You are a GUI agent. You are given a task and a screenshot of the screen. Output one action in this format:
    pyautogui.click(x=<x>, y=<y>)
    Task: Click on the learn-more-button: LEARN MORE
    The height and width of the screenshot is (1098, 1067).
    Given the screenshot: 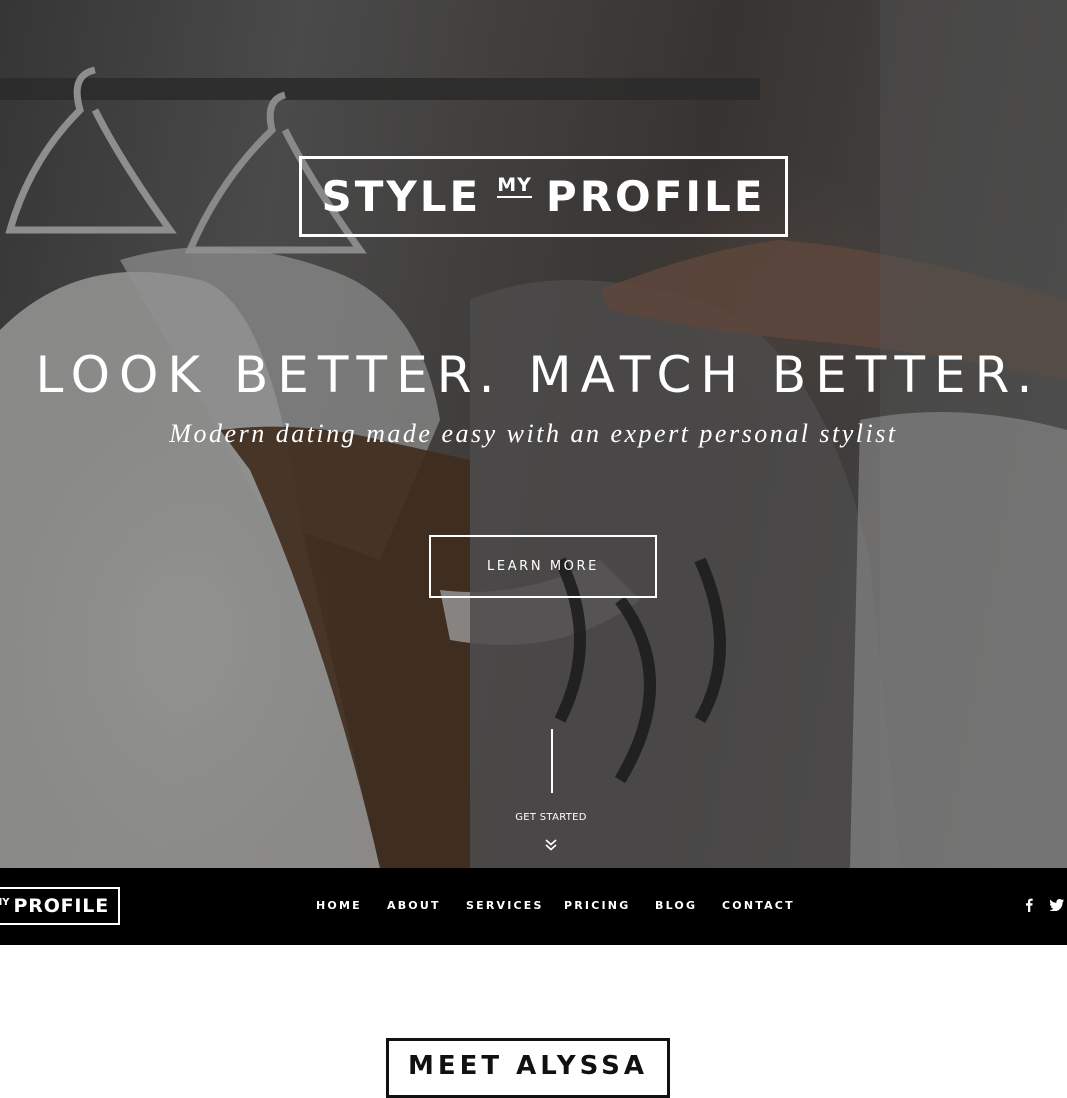 What is the action you would take?
    pyautogui.click(x=543, y=566)
    